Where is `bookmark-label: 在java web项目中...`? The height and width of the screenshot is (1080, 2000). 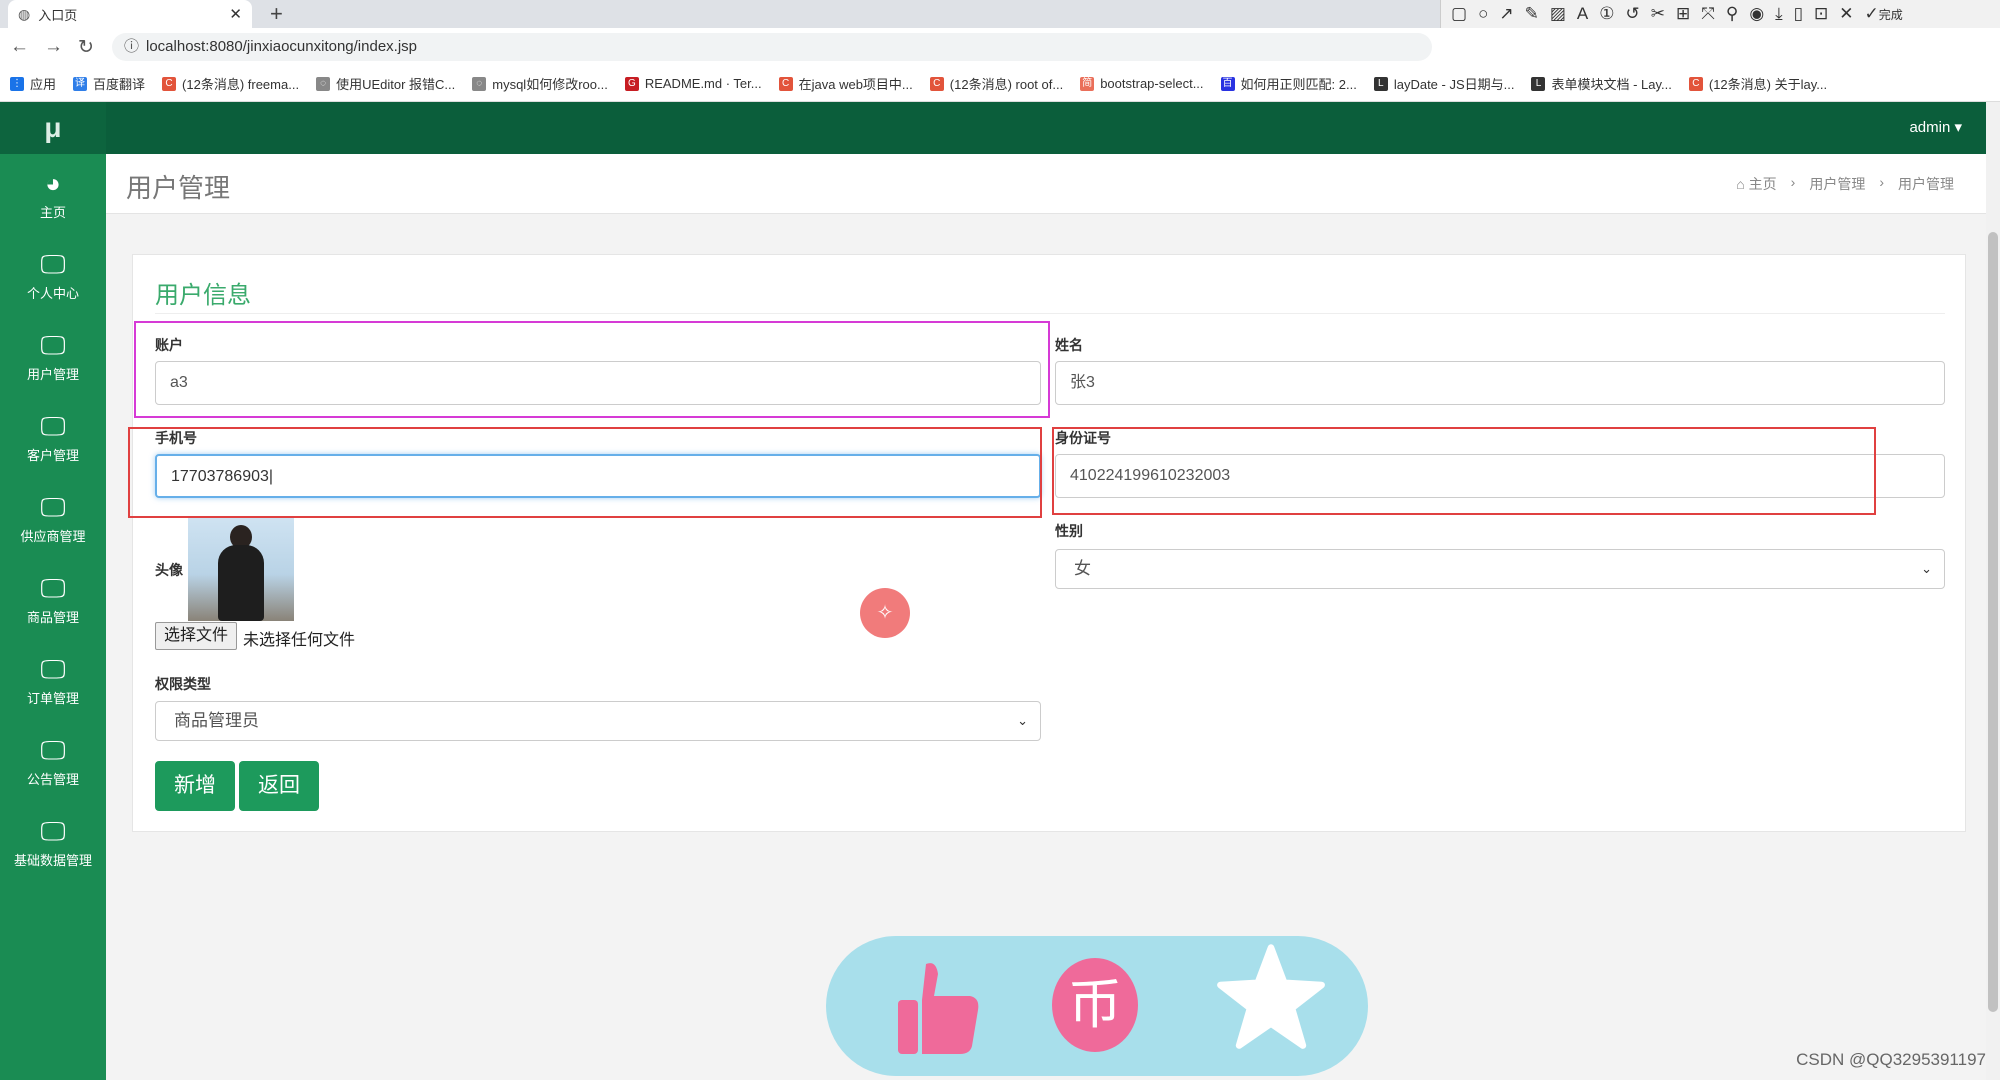
bookmark-label: 在java web项目中... is located at coordinates (855, 84).